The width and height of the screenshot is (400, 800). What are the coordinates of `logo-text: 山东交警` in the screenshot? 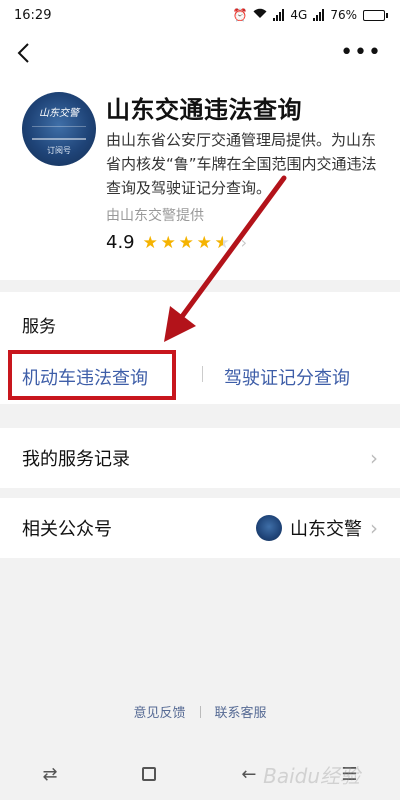 It's located at (59, 113).